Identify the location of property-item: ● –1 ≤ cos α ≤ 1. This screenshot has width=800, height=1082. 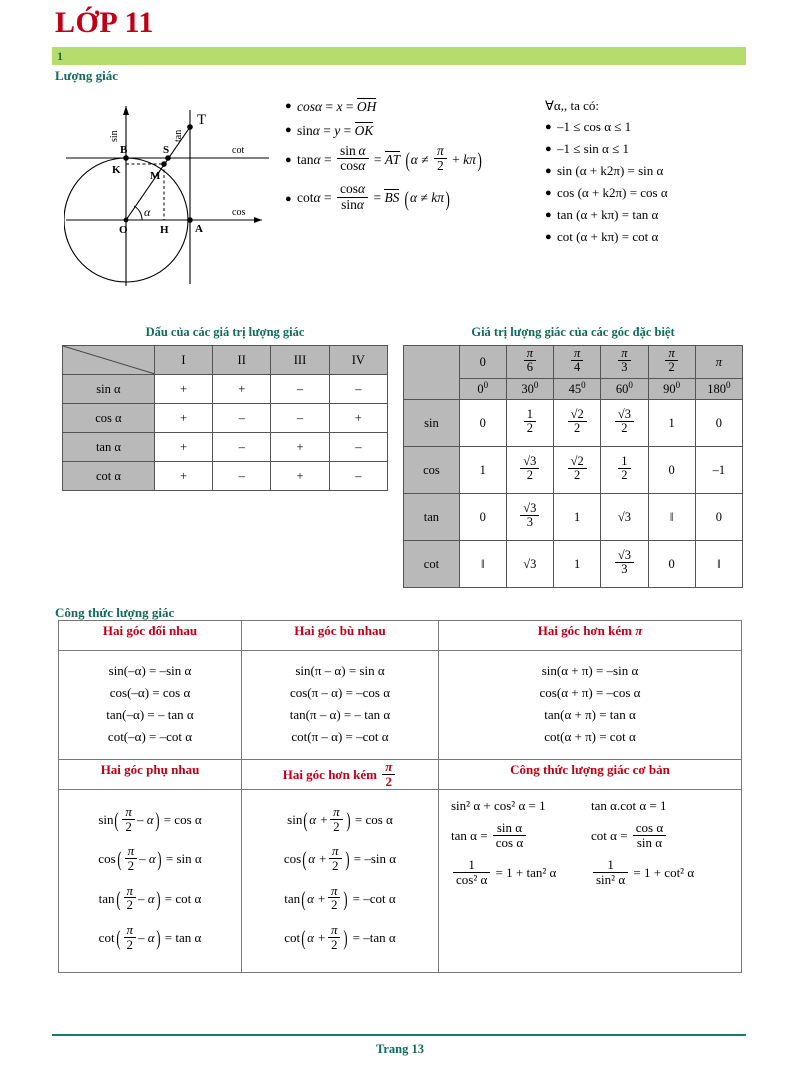
(670, 127).